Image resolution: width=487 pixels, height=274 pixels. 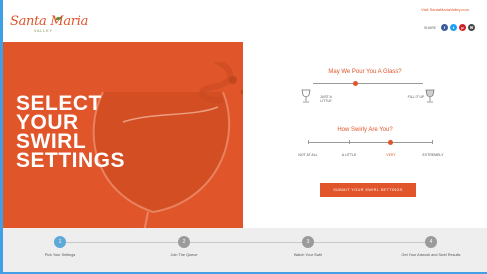 What do you see at coordinates (308, 155) in the screenshot?
I see `swirl-option: NOT AT ALL` at bounding box center [308, 155].